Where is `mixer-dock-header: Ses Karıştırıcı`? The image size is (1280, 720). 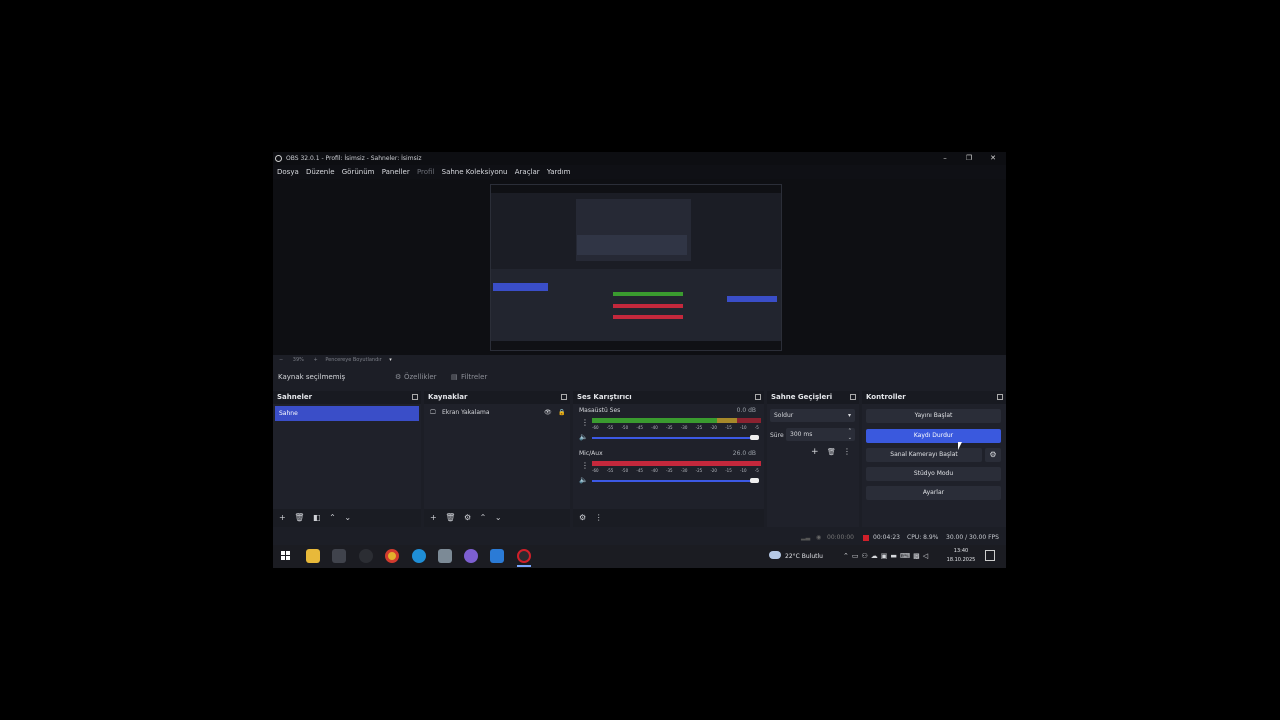
mixer-dock-header: Ses Karıştırıcı is located at coordinates (668, 397).